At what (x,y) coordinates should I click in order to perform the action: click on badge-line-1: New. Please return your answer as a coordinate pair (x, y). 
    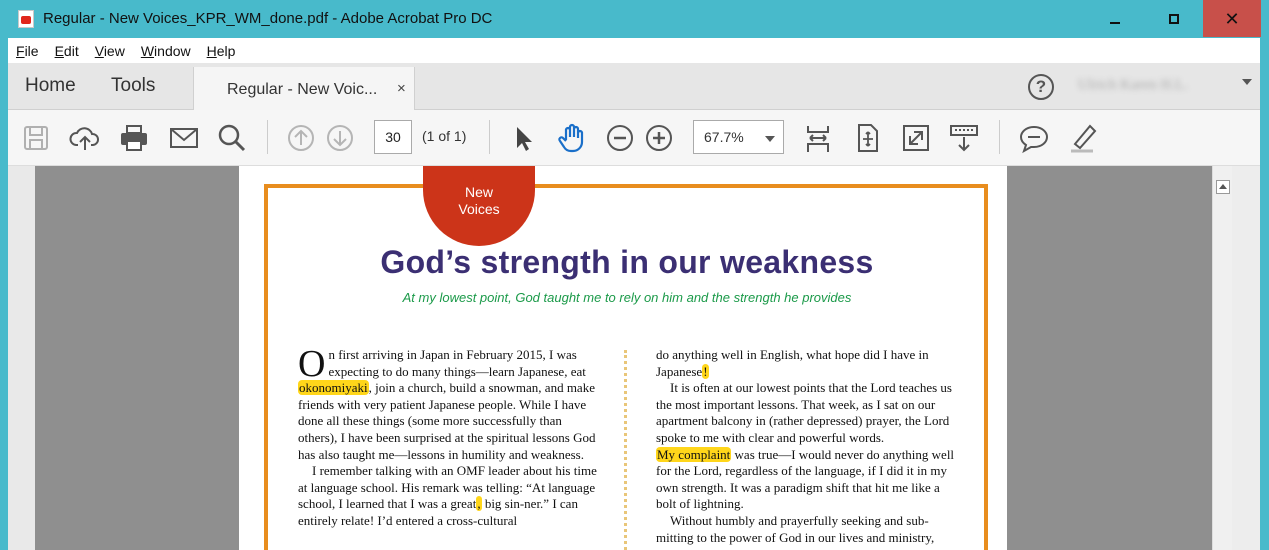
    Looking at the image, I should click on (478, 192).